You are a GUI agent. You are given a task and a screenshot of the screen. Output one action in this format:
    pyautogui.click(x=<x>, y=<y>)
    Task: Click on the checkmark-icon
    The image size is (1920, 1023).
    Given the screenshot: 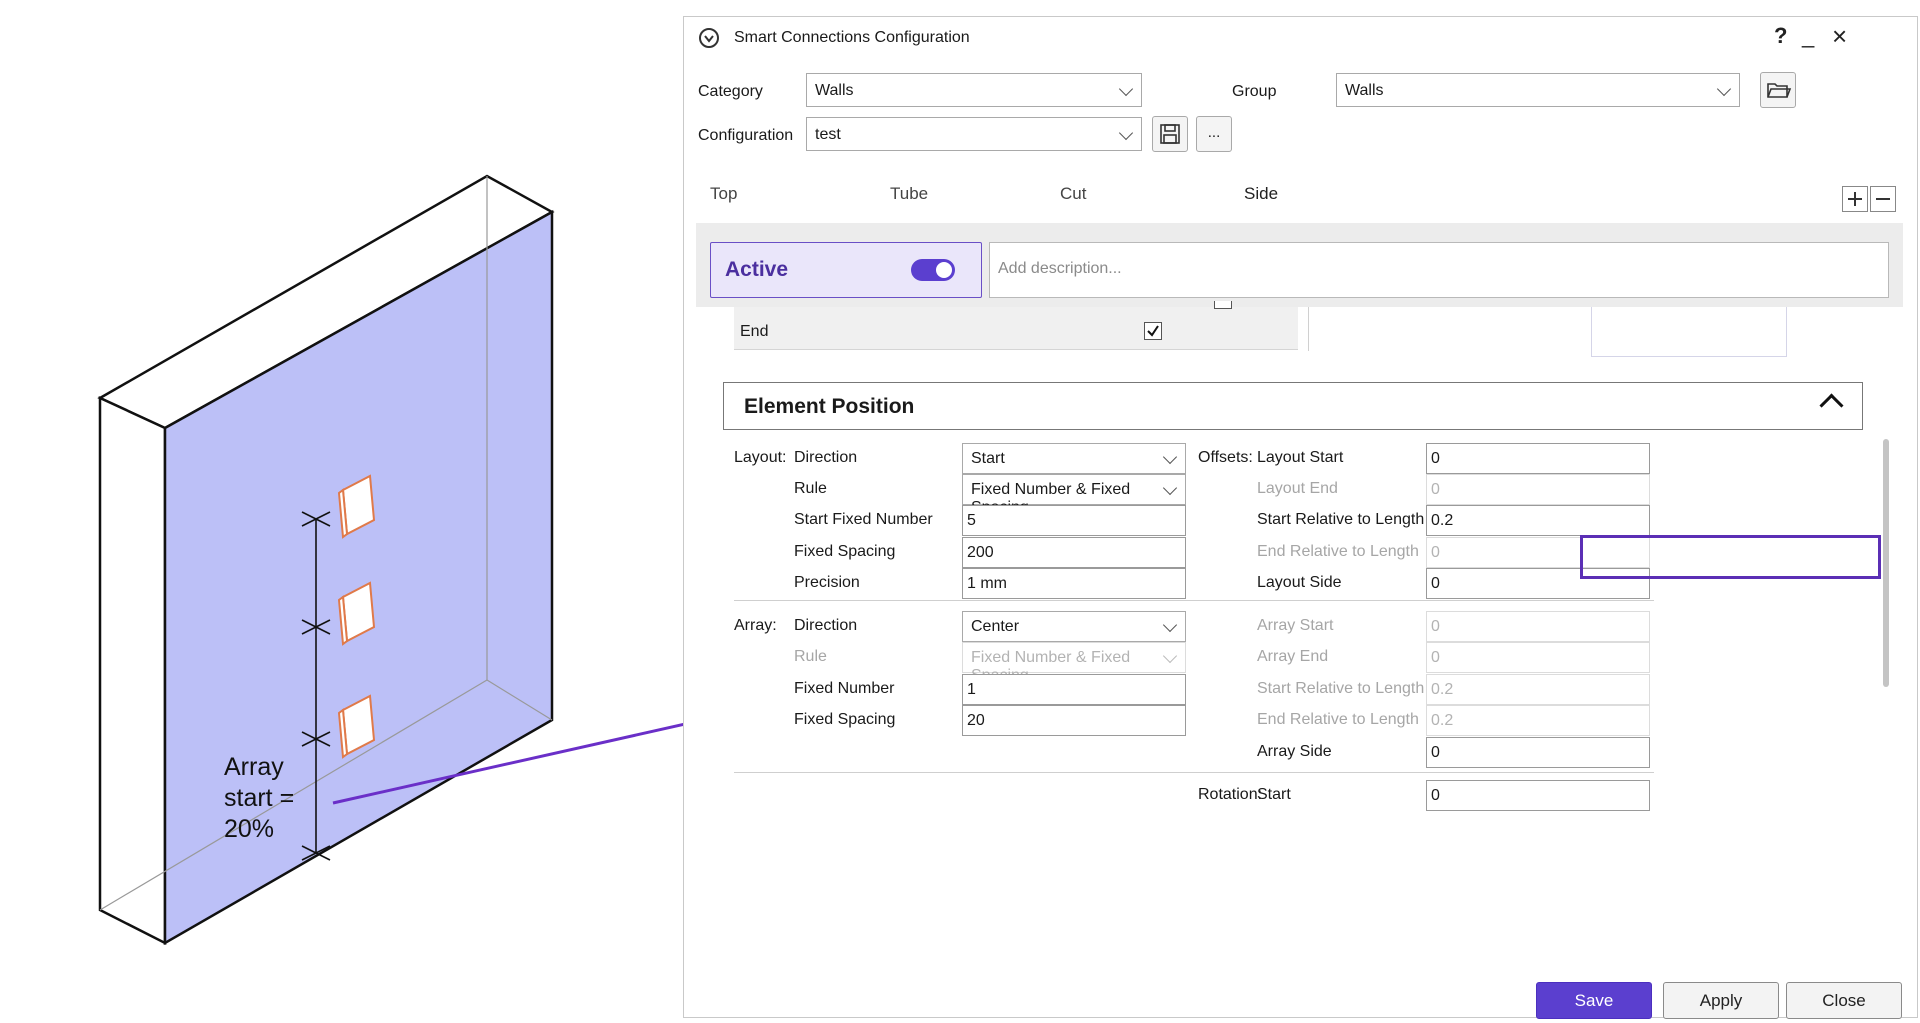 What is the action you would take?
    pyautogui.click(x=1153, y=331)
    